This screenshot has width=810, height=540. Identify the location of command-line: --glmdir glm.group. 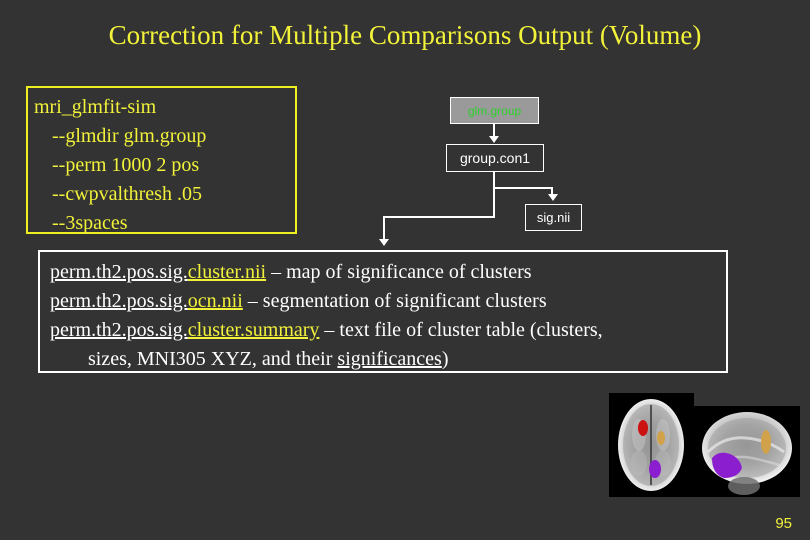
(129, 136).